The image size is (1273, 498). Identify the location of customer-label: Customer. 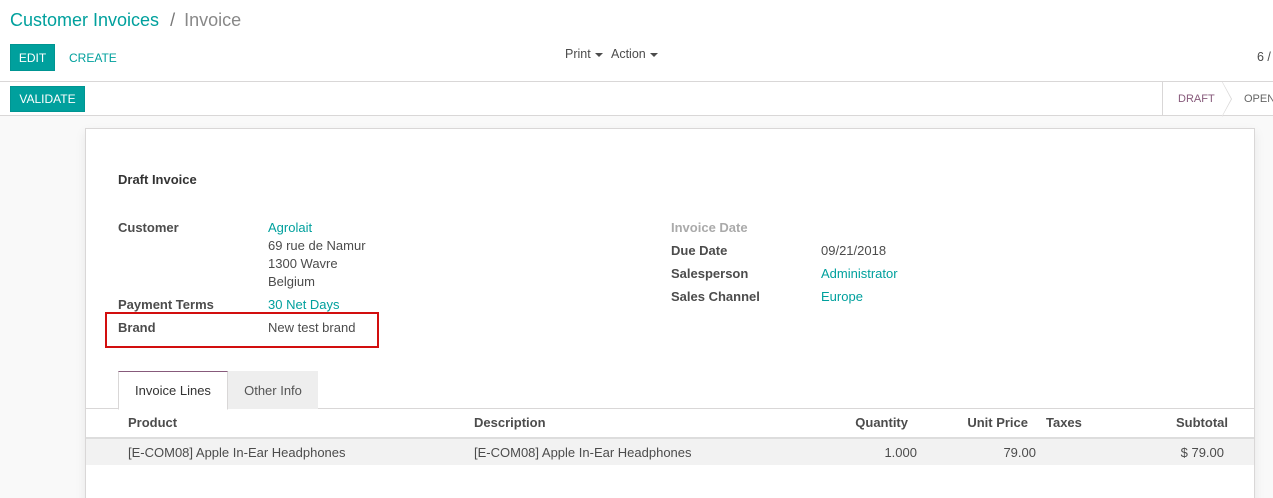
(148, 227).